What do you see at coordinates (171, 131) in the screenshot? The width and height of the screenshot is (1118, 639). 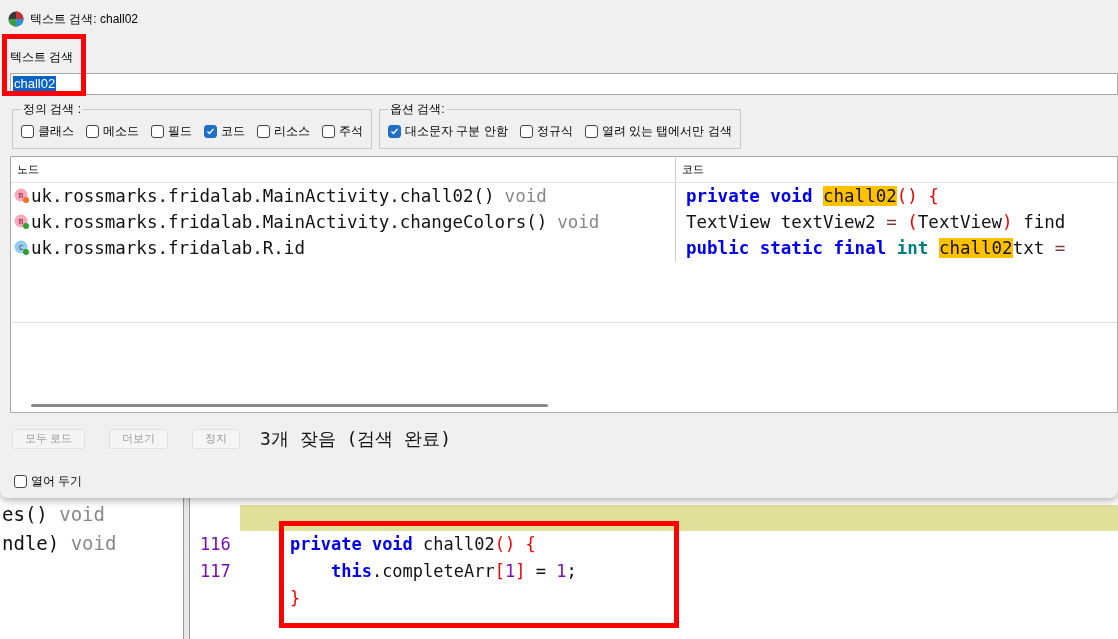 I see `checkbox: 필드` at bounding box center [171, 131].